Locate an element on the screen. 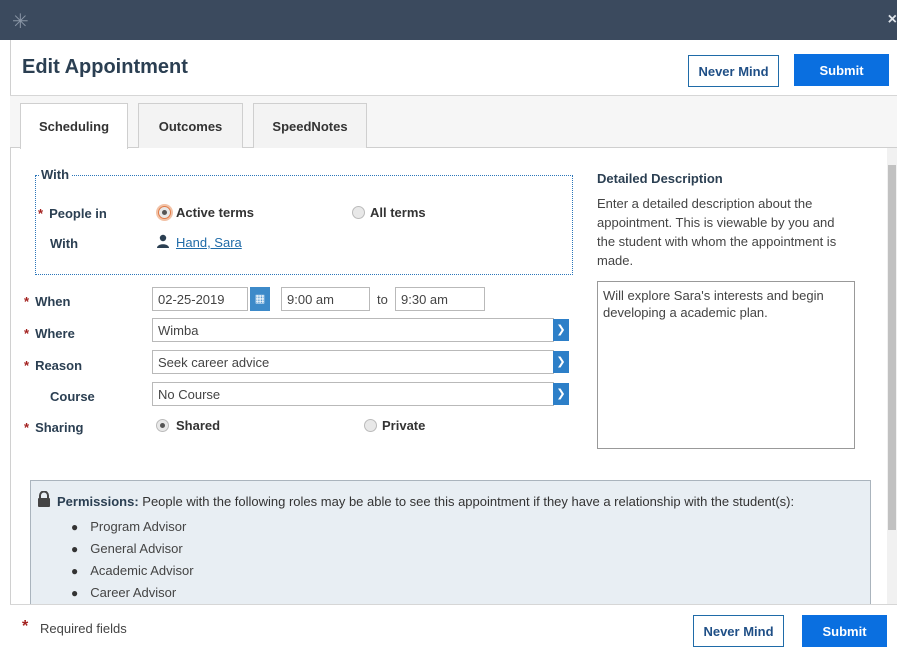 The height and width of the screenshot is (650, 897). list-item: Career Advisor is located at coordinates (132, 593).